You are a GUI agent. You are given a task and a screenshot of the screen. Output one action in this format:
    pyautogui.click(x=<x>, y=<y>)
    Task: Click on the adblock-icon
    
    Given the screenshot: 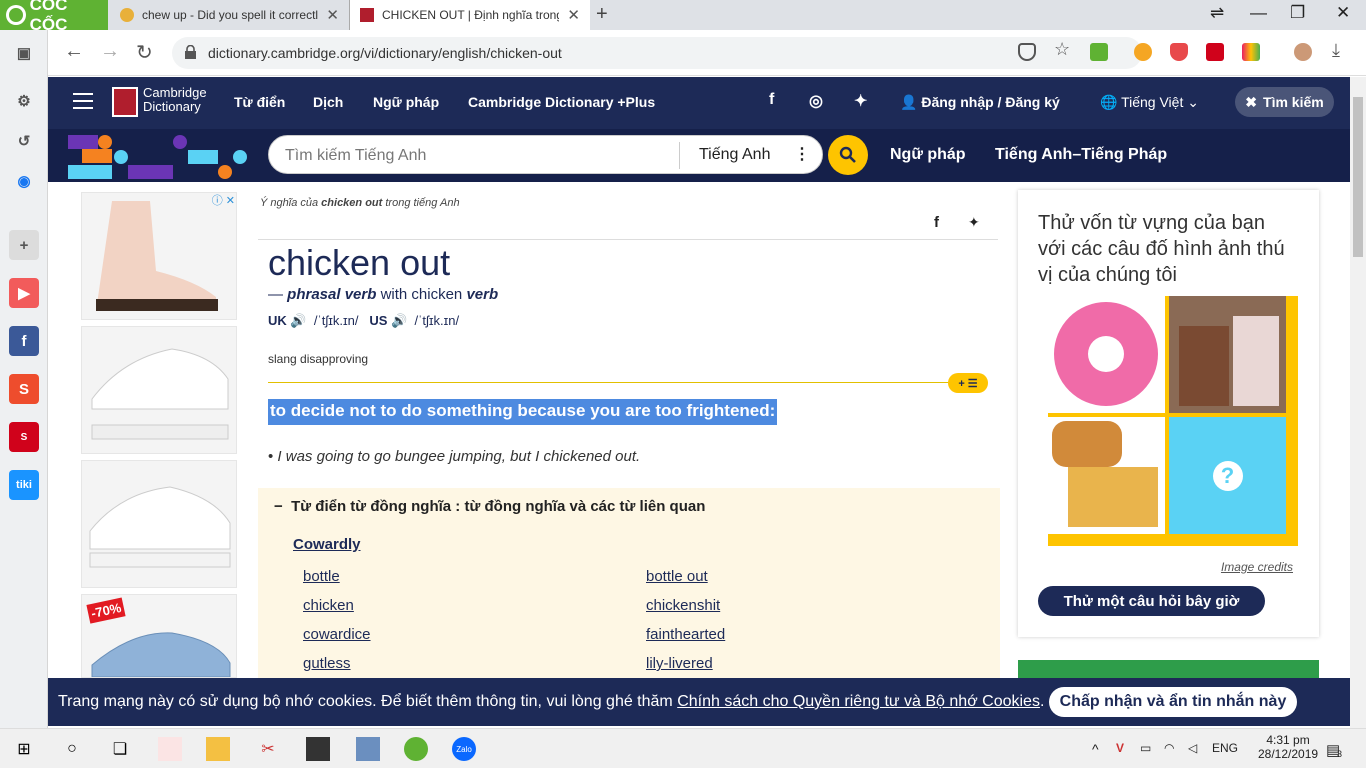 What is the action you would take?
    pyautogui.click(x=1179, y=52)
    